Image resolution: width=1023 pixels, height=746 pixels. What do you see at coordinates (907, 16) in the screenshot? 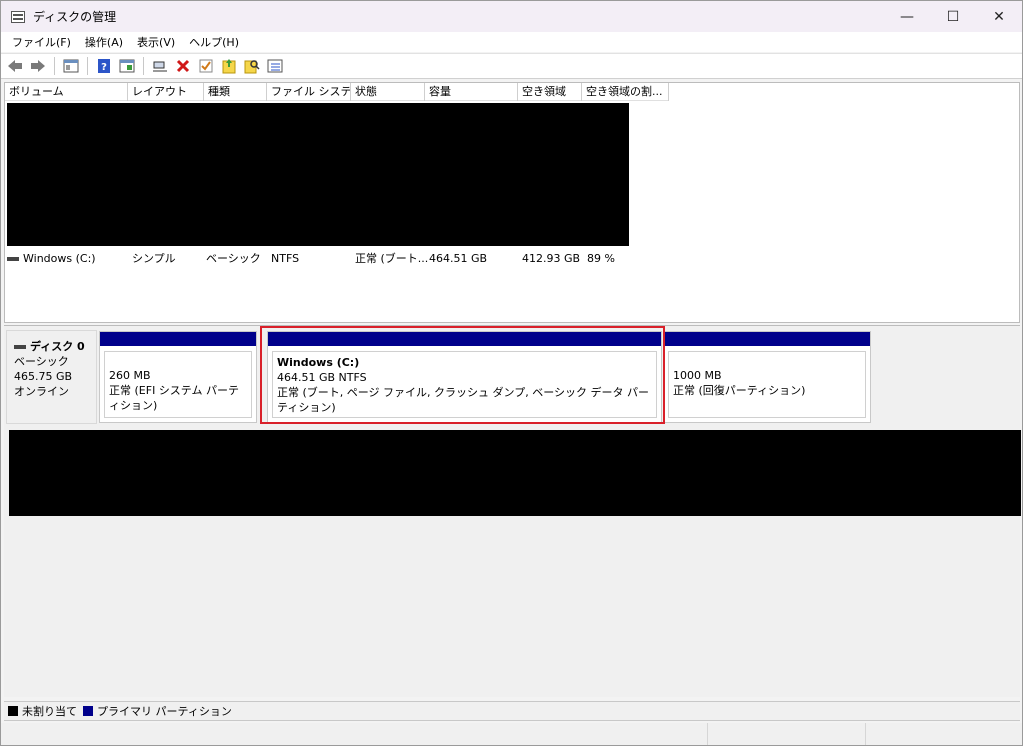
I see `minimize-button: —` at bounding box center [907, 16].